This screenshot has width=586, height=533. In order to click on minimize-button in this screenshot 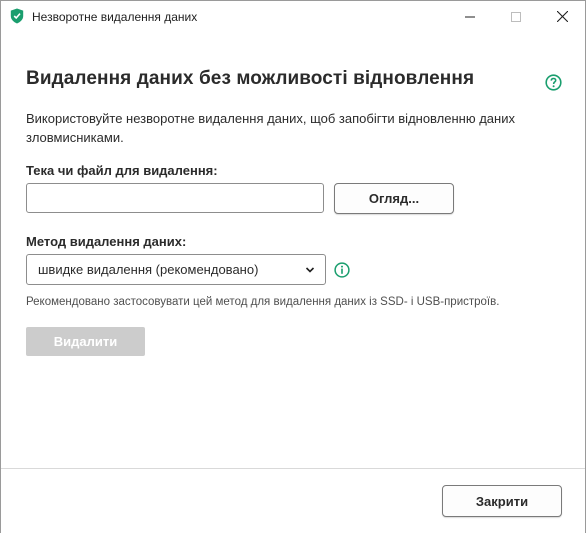, I will do `click(470, 16)`.